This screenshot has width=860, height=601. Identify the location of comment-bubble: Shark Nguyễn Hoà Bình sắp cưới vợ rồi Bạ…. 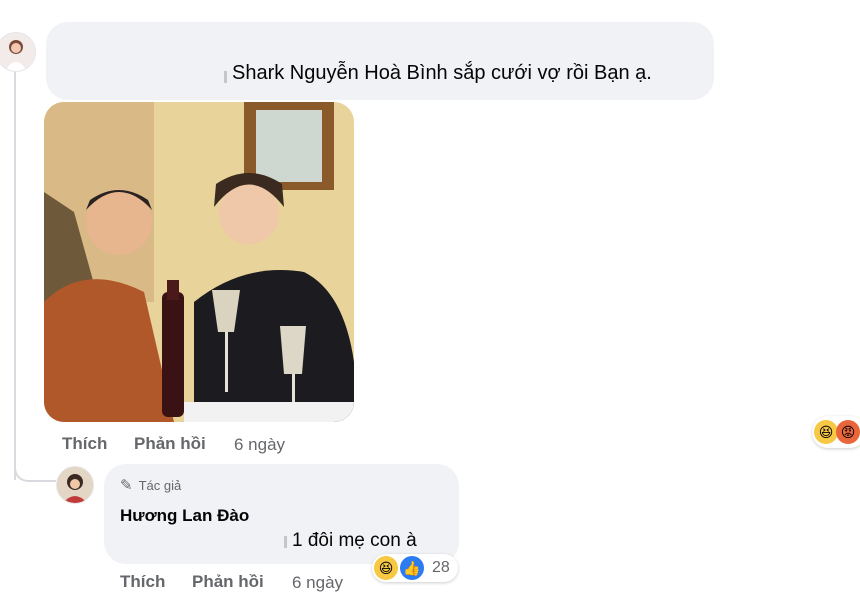
(380, 61).